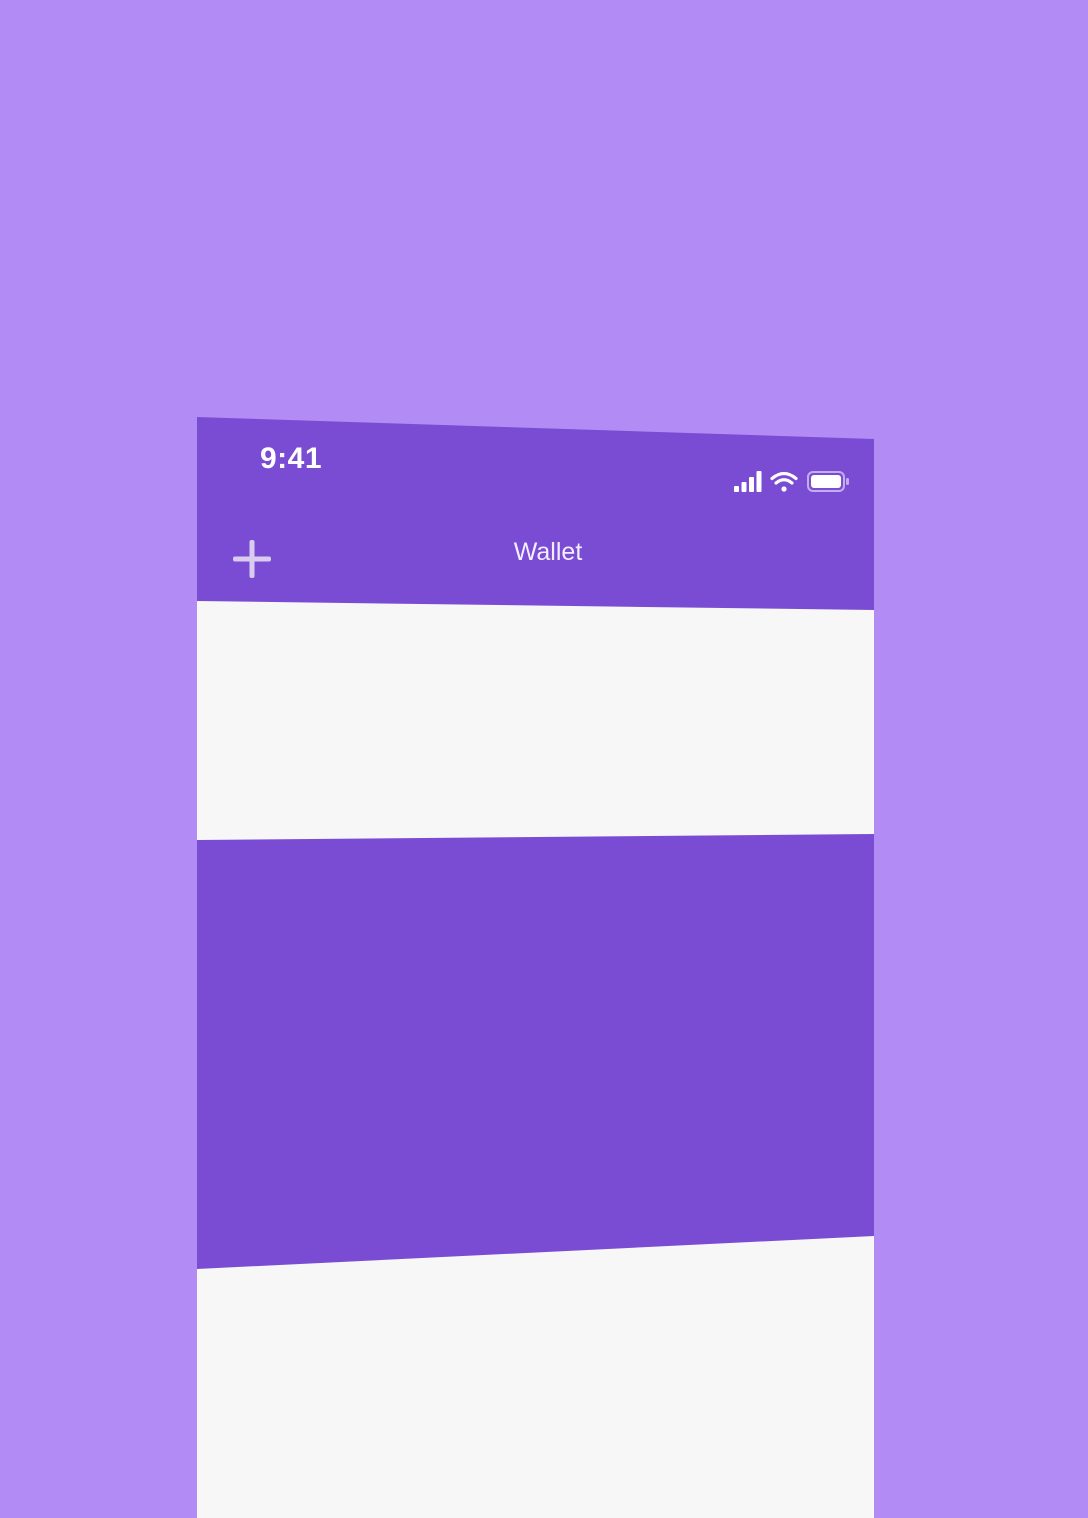 Image resolution: width=1088 pixels, height=1518 pixels. What do you see at coordinates (828, 481) in the screenshot?
I see `battery-icon` at bounding box center [828, 481].